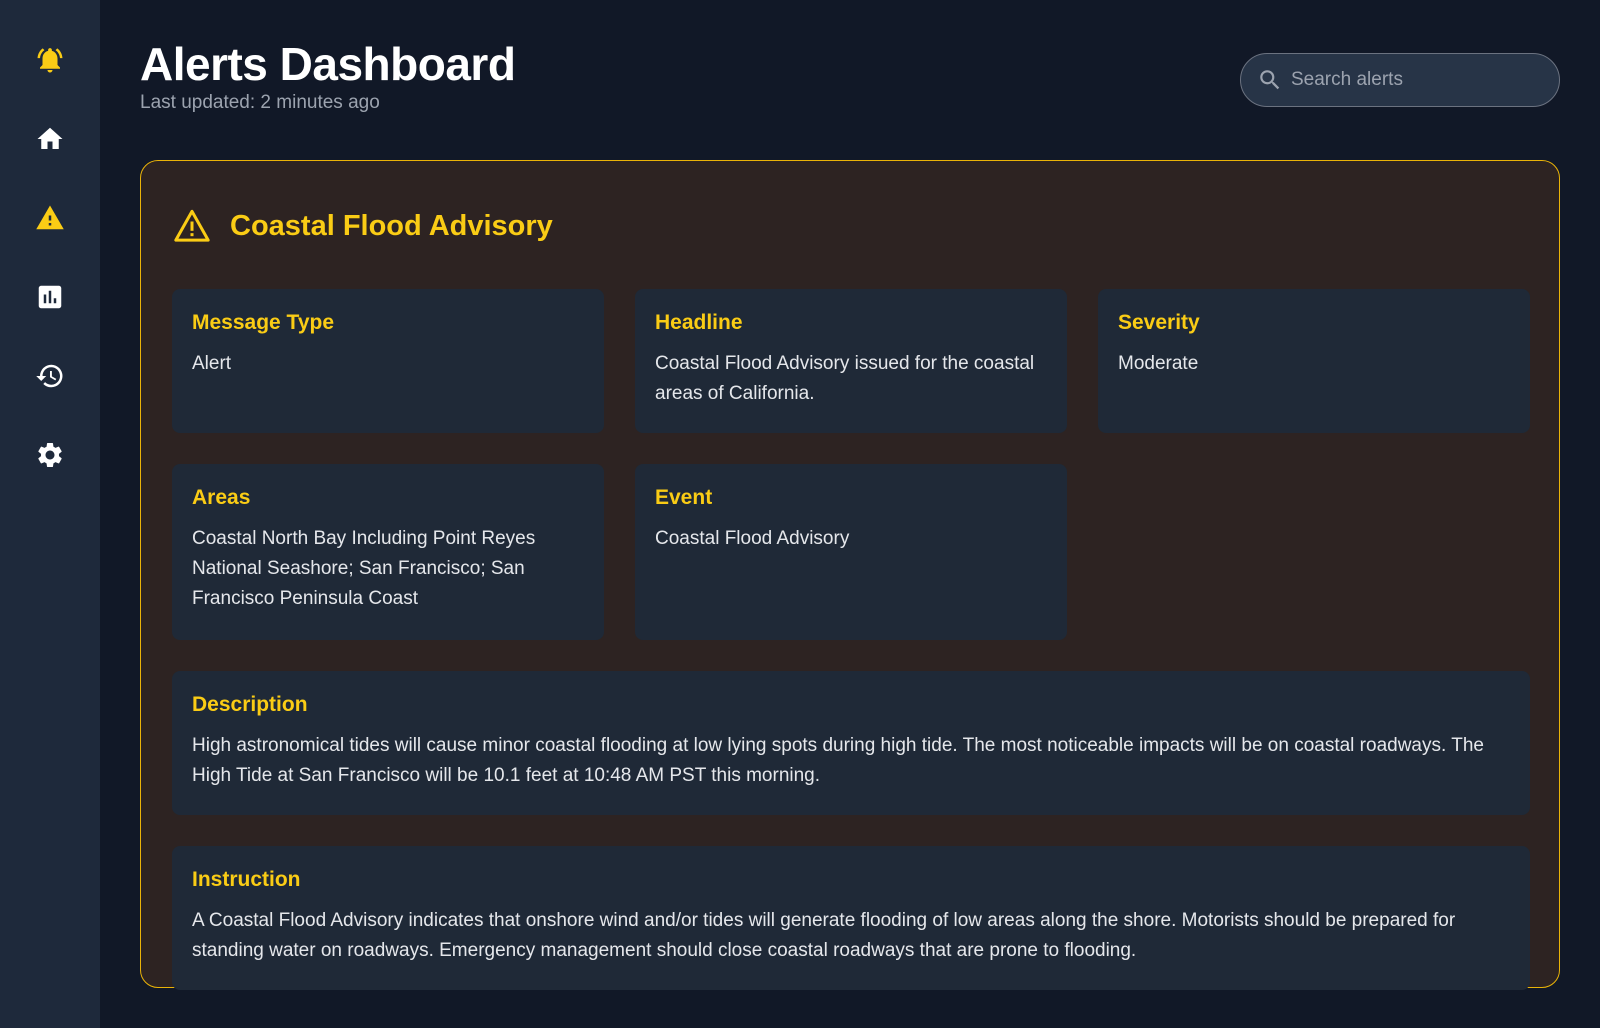  Describe the element at coordinates (1158, 363) in the screenshot. I see `field-value: Moderate` at that location.